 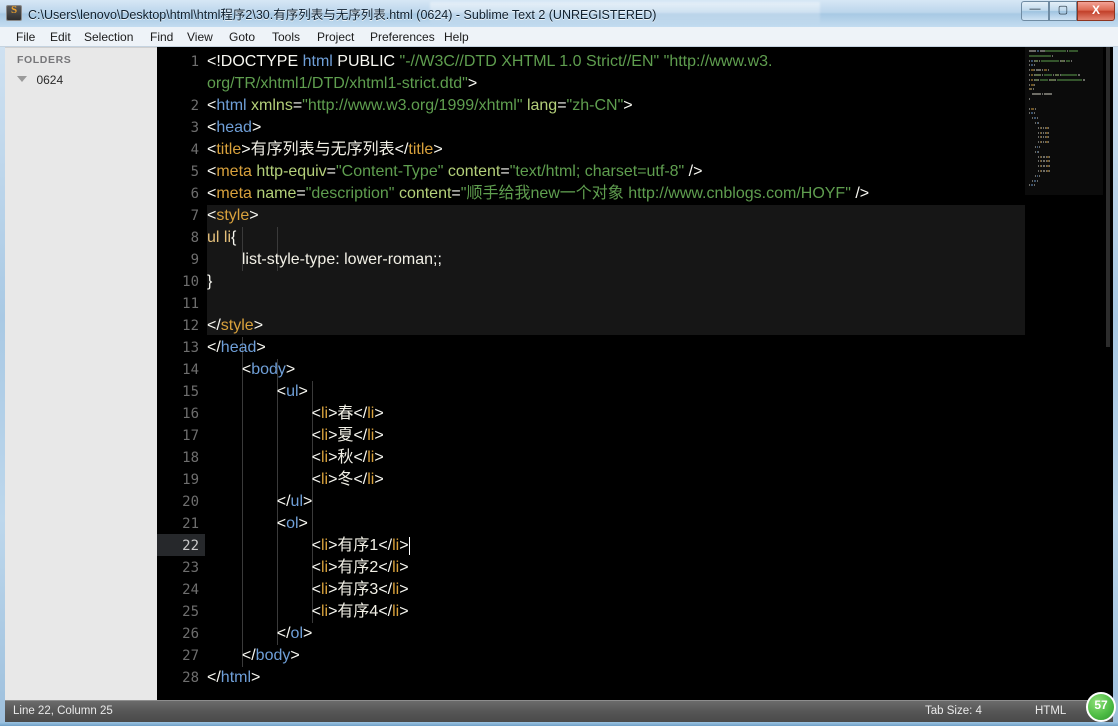 I want to click on menu-item-help: Help, so click(x=456, y=37).